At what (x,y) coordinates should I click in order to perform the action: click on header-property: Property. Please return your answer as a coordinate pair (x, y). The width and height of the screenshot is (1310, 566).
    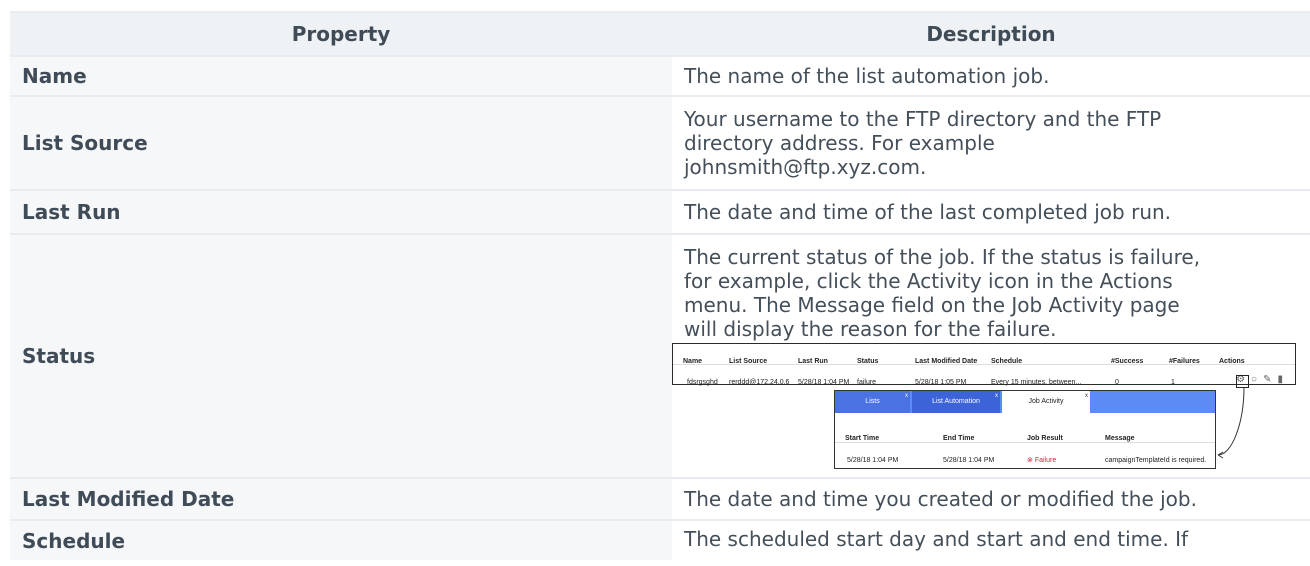
    Looking at the image, I should click on (341, 33).